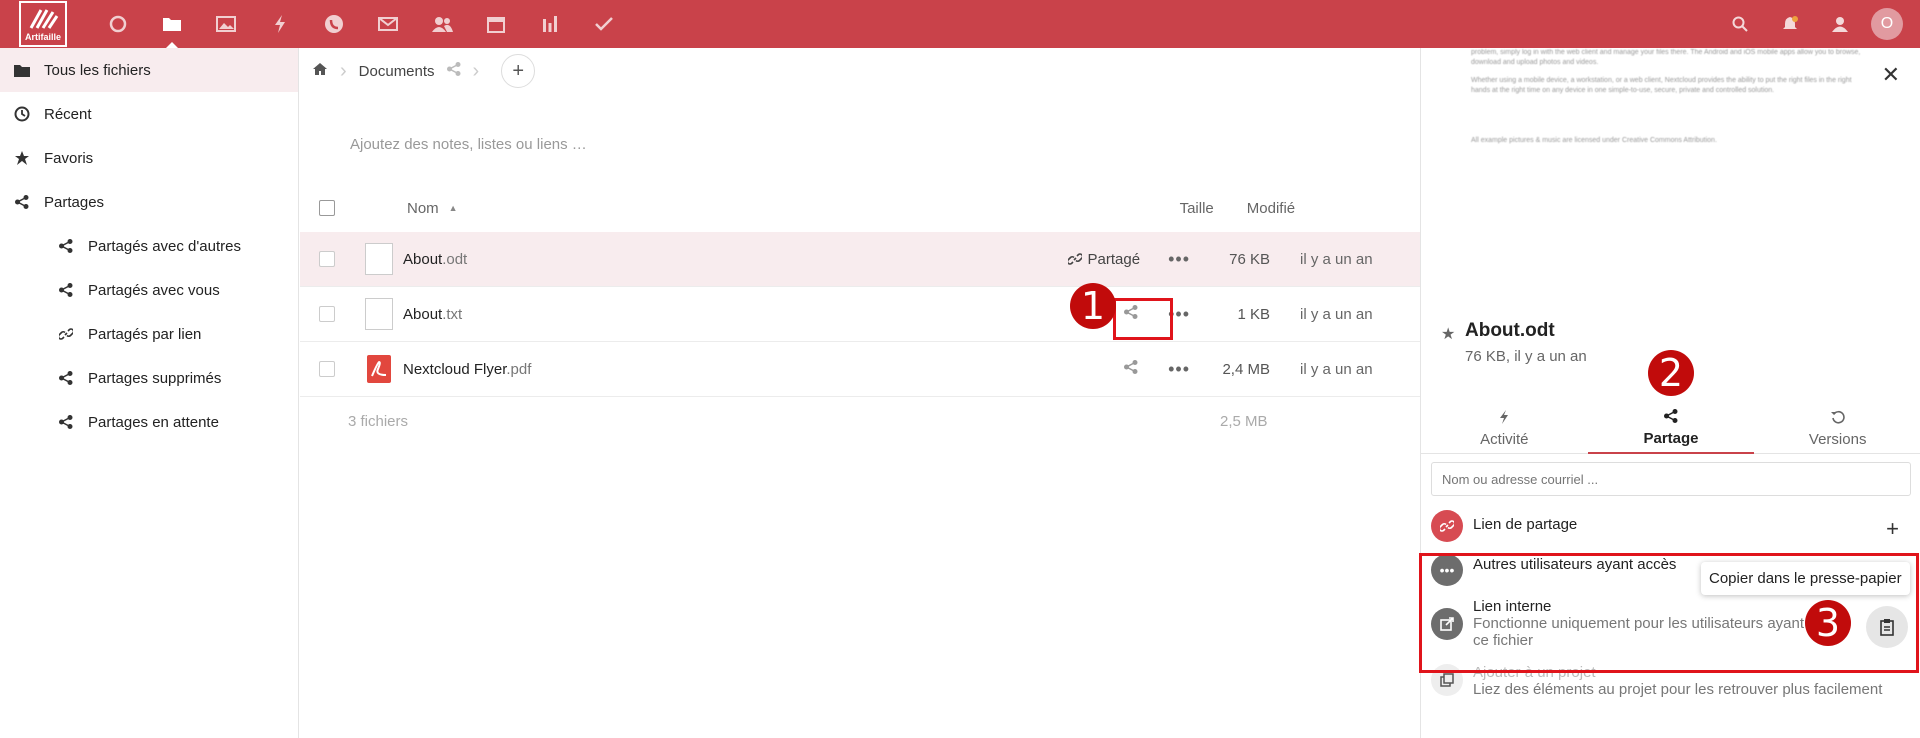  What do you see at coordinates (860, 259) in the screenshot?
I see `file-row: About.odt Partagé ••• 76 KB il y a un an` at bounding box center [860, 259].